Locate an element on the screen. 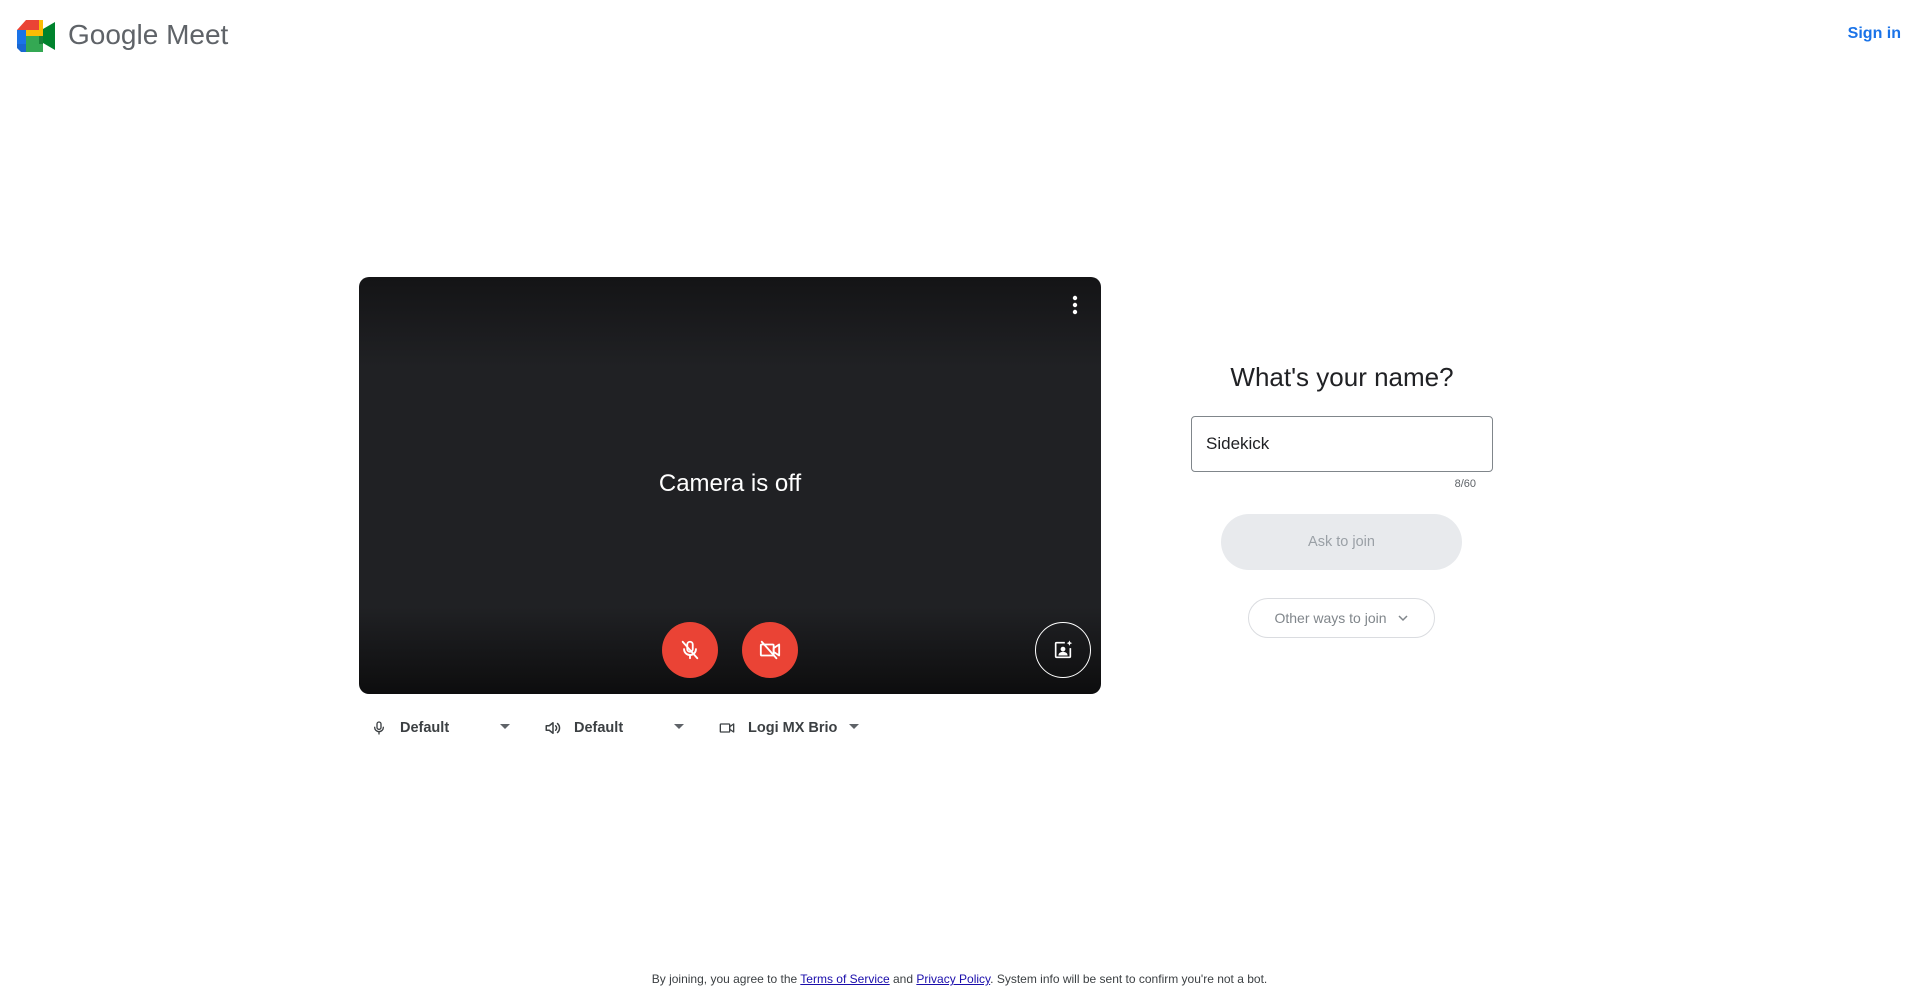 This screenshot has height=992, width=1919. camera-select: Logi MX Brio is located at coordinates (789, 728).